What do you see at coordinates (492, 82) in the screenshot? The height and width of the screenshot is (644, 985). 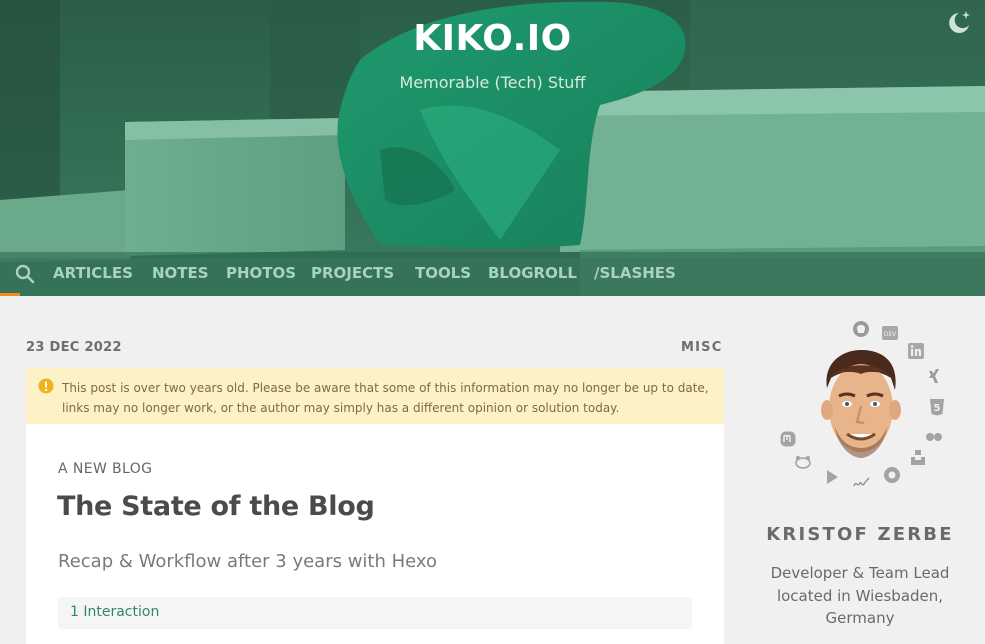 I see `site-subtitle: Memorable (Tech) Stuff` at bounding box center [492, 82].